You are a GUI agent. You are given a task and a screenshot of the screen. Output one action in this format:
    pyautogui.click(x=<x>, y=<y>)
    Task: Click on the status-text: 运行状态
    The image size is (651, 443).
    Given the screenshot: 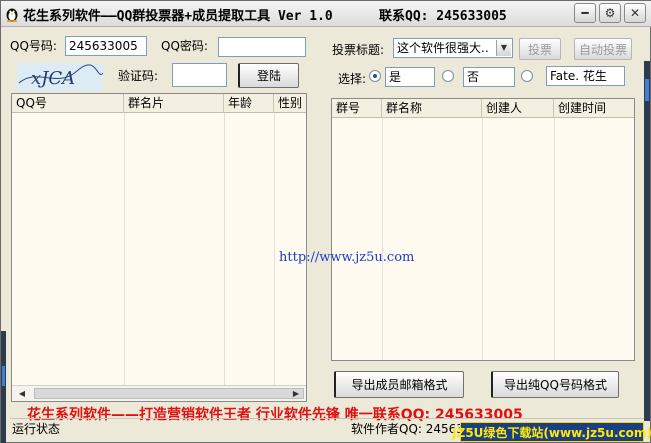 What is the action you would take?
    pyautogui.click(x=36, y=429)
    